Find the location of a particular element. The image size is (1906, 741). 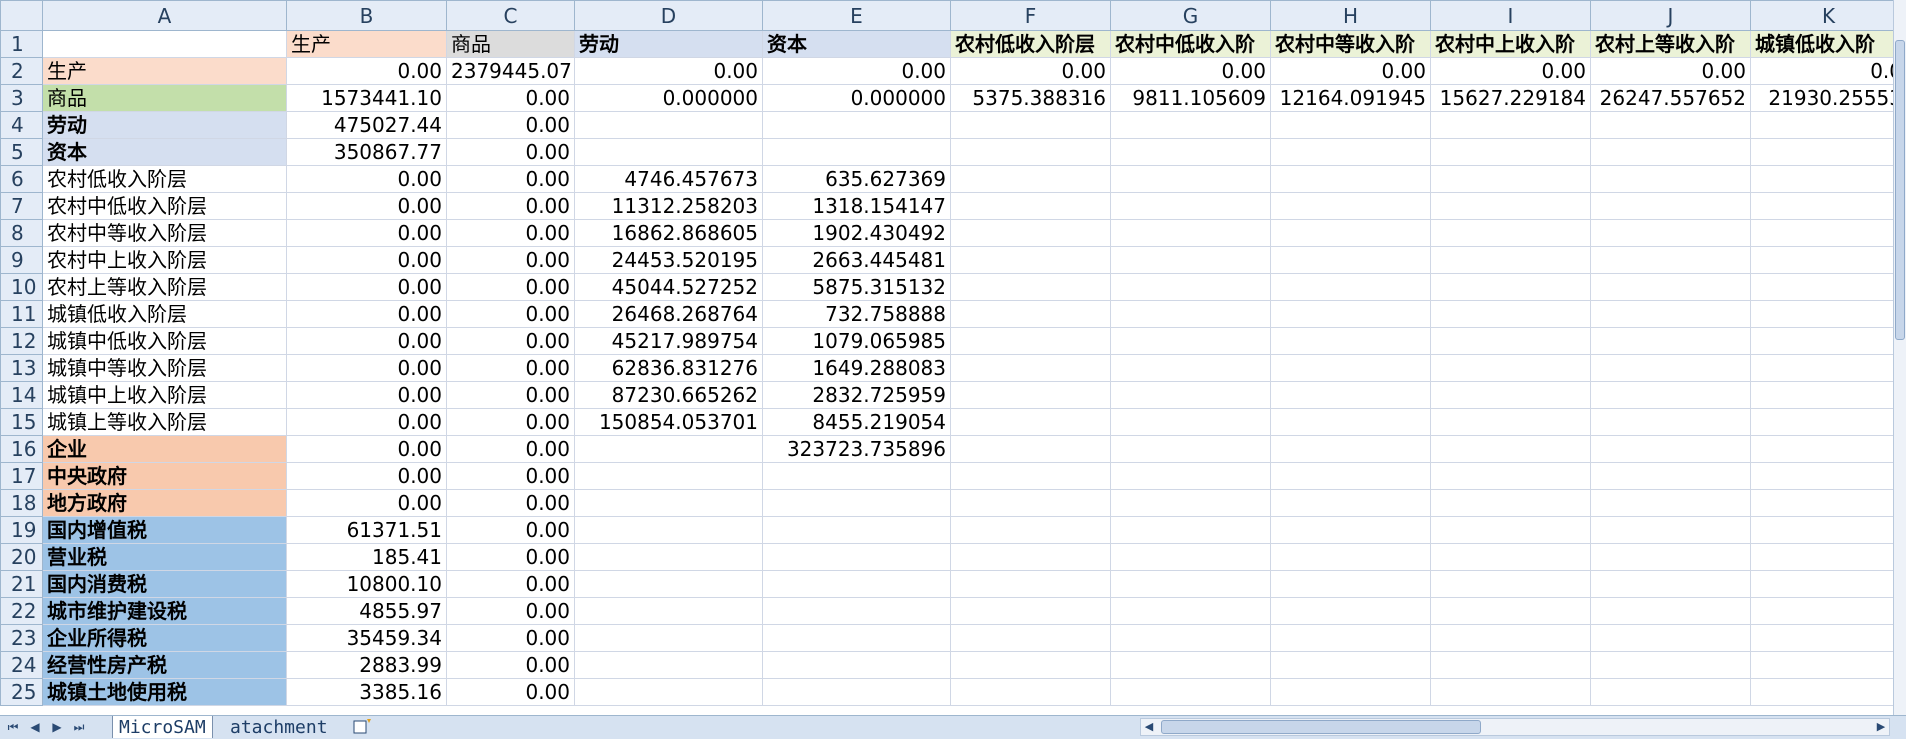

cell-j17 is located at coordinates (1670, 476).